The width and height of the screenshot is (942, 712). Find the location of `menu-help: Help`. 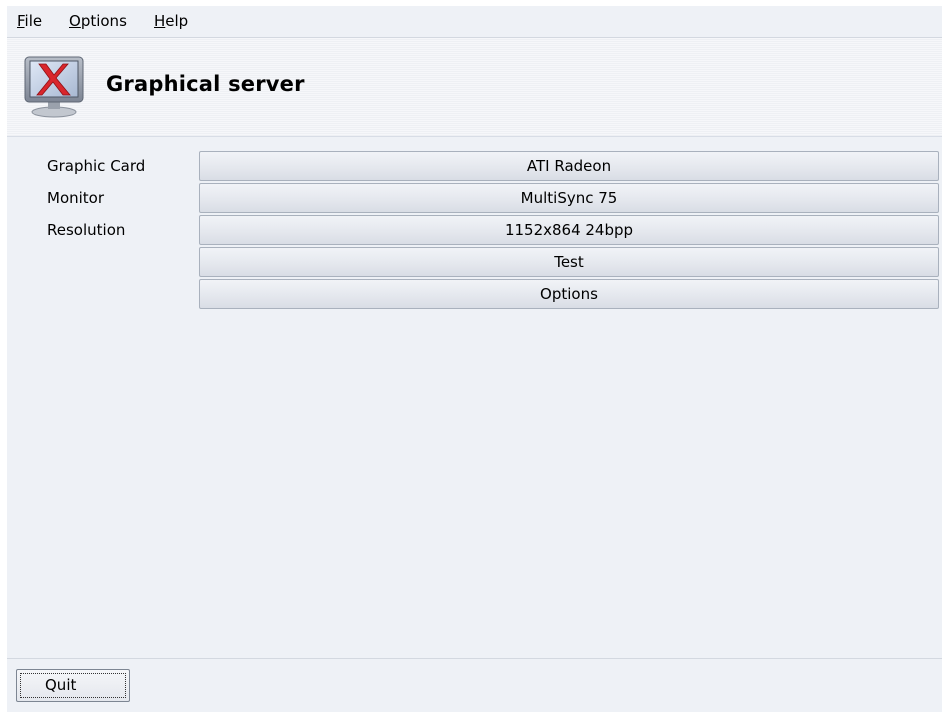

menu-help: Help is located at coordinates (171, 21).